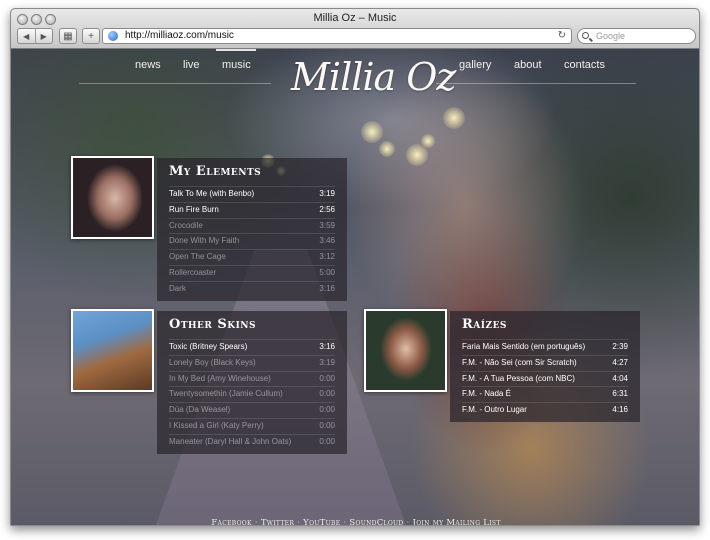  Describe the element at coordinates (236, 65) in the screenshot. I see `nav-music: music` at that location.